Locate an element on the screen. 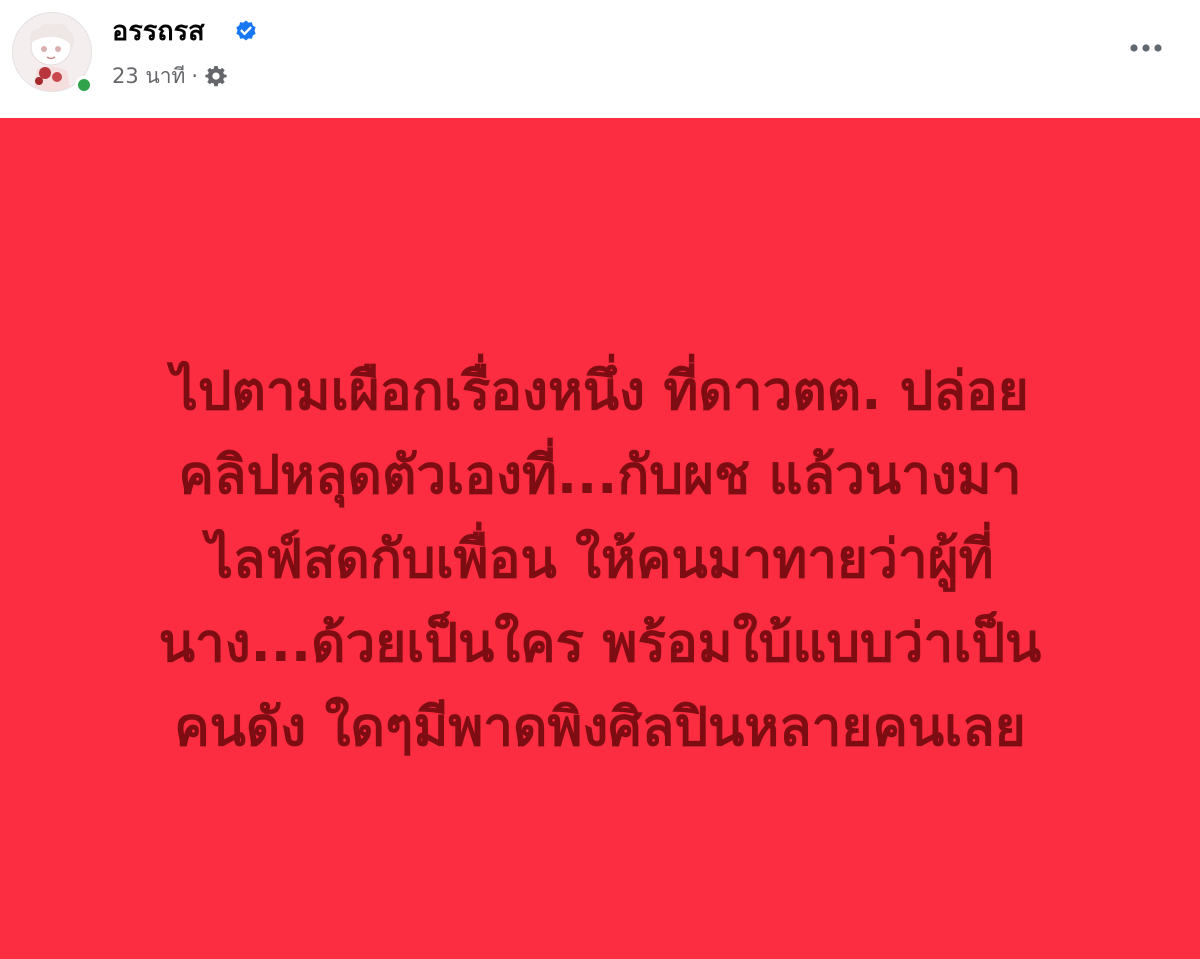  post-text-line: คนดัง ใดๆมีพาดพิงศิลปินหลายคนเลย is located at coordinates (600, 727).